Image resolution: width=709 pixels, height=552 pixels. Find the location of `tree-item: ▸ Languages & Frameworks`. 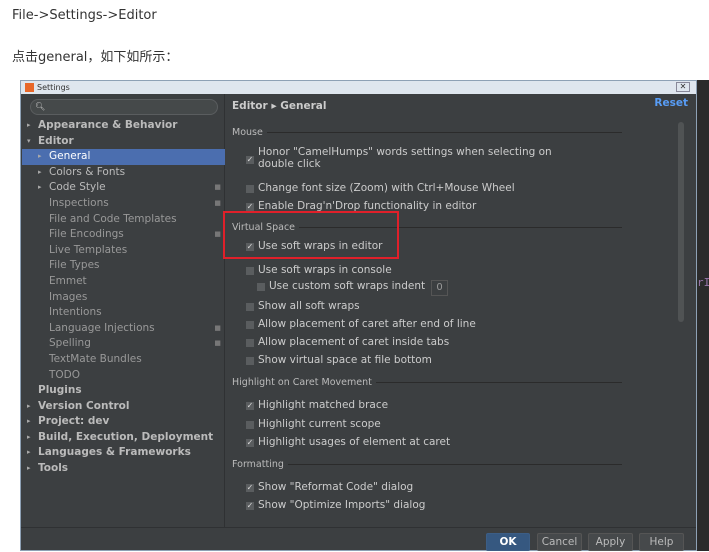

tree-item: ▸ Languages & Frameworks is located at coordinates (123, 453).